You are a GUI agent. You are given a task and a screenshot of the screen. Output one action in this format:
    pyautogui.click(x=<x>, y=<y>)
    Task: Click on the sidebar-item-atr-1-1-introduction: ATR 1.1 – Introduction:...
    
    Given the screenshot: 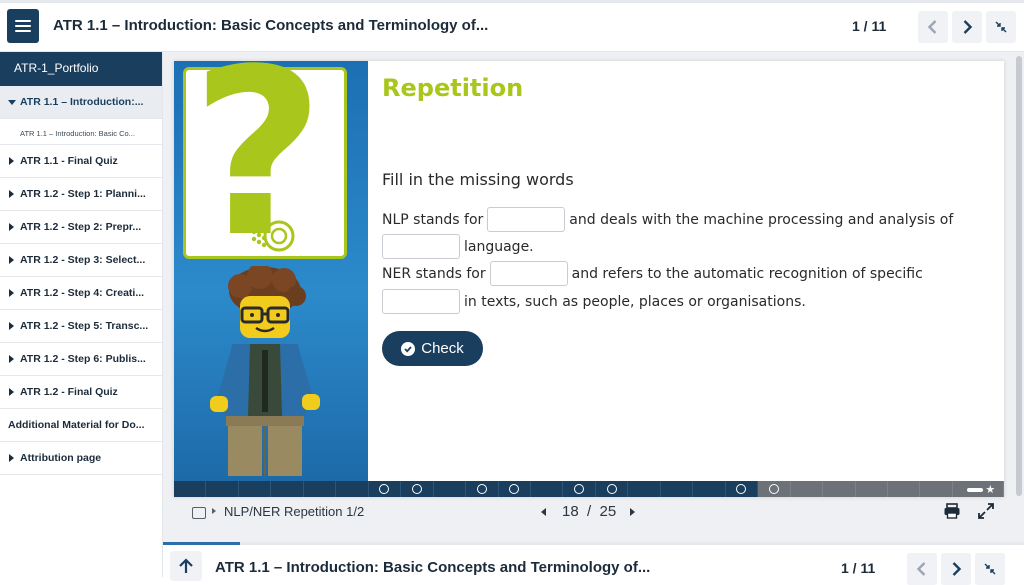 What is the action you would take?
    pyautogui.click(x=81, y=102)
    